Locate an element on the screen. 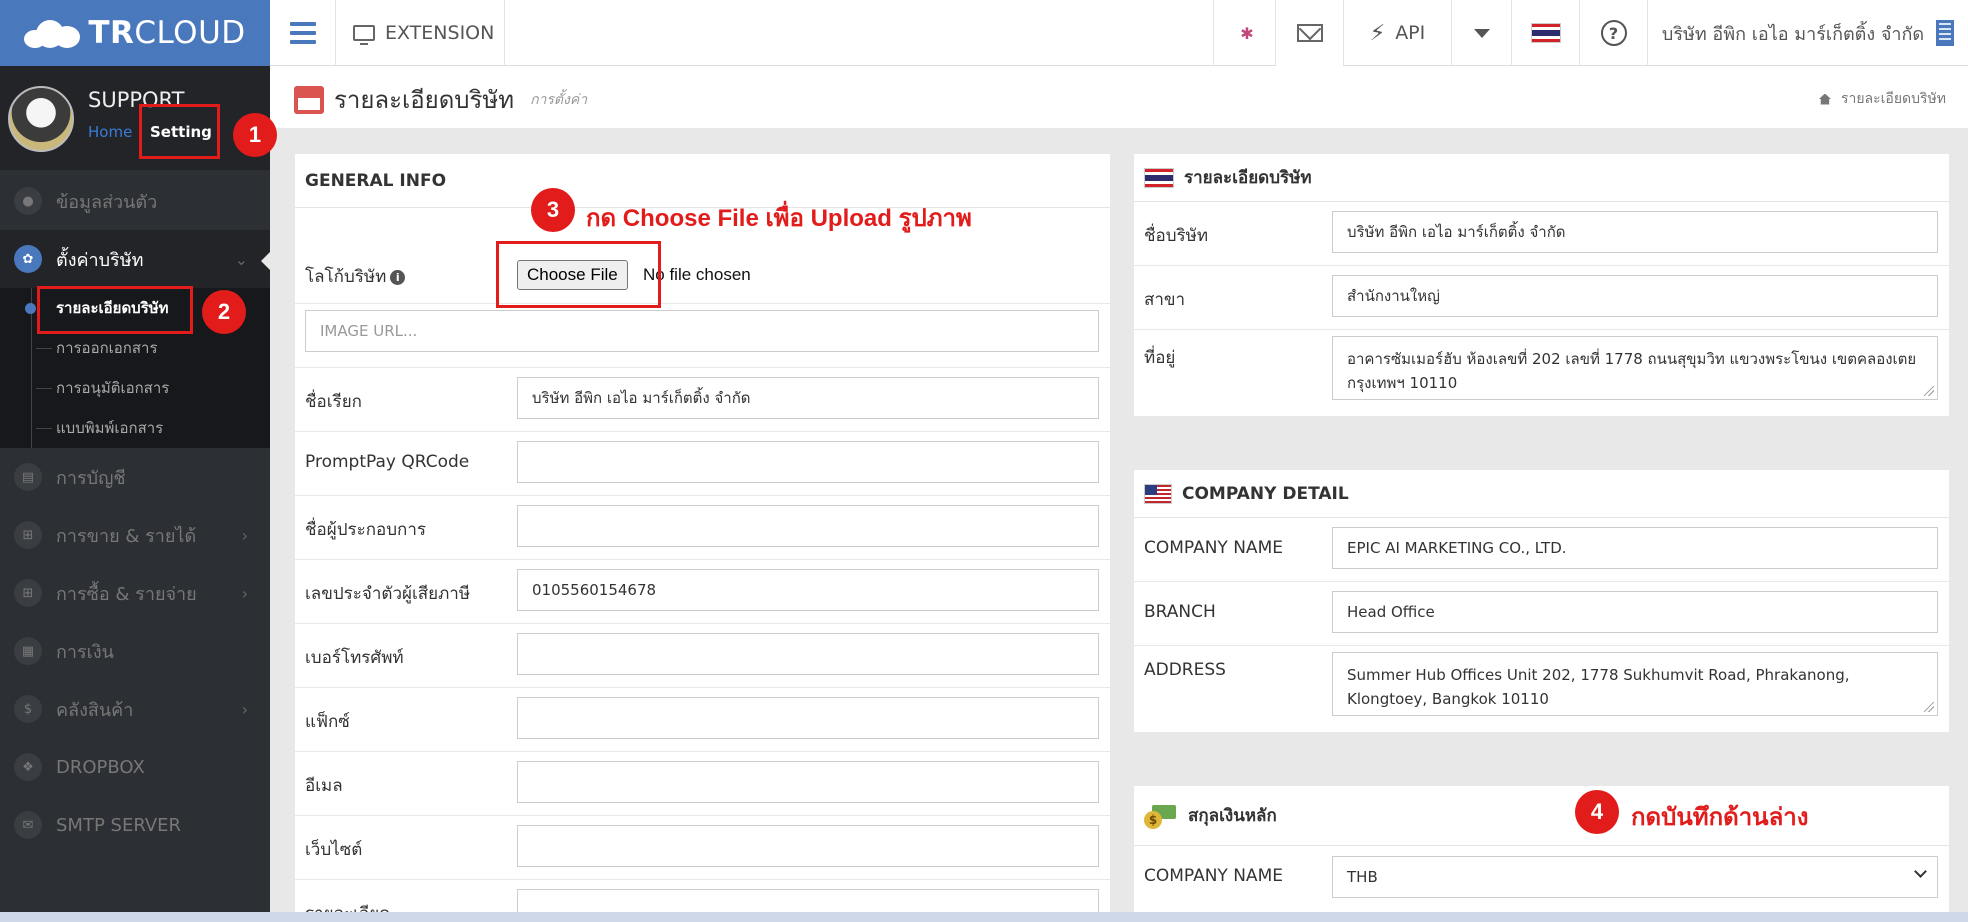 This screenshot has height=922, width=1968. form-row: เว็บไซต์ is located at coordinates (702, 848).